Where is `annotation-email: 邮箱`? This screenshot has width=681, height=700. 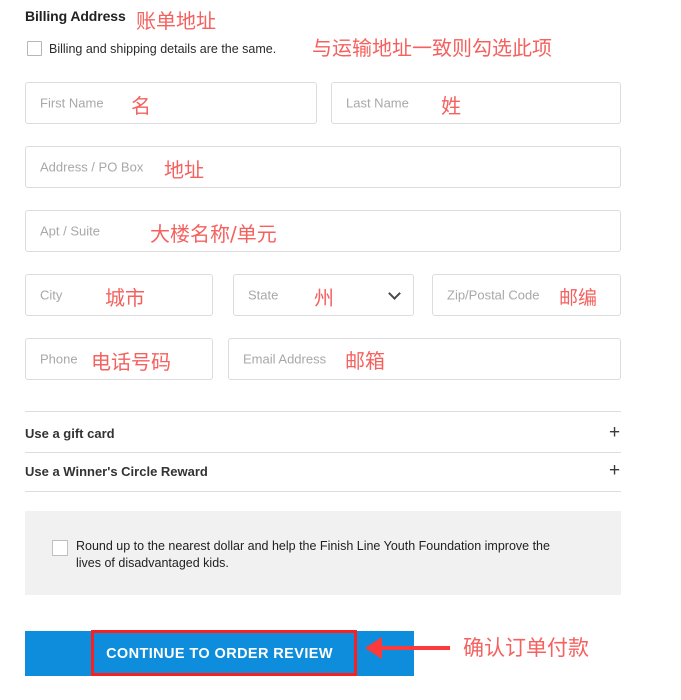
annotation-email: 邮箱 is located at coordinates (365, 361).